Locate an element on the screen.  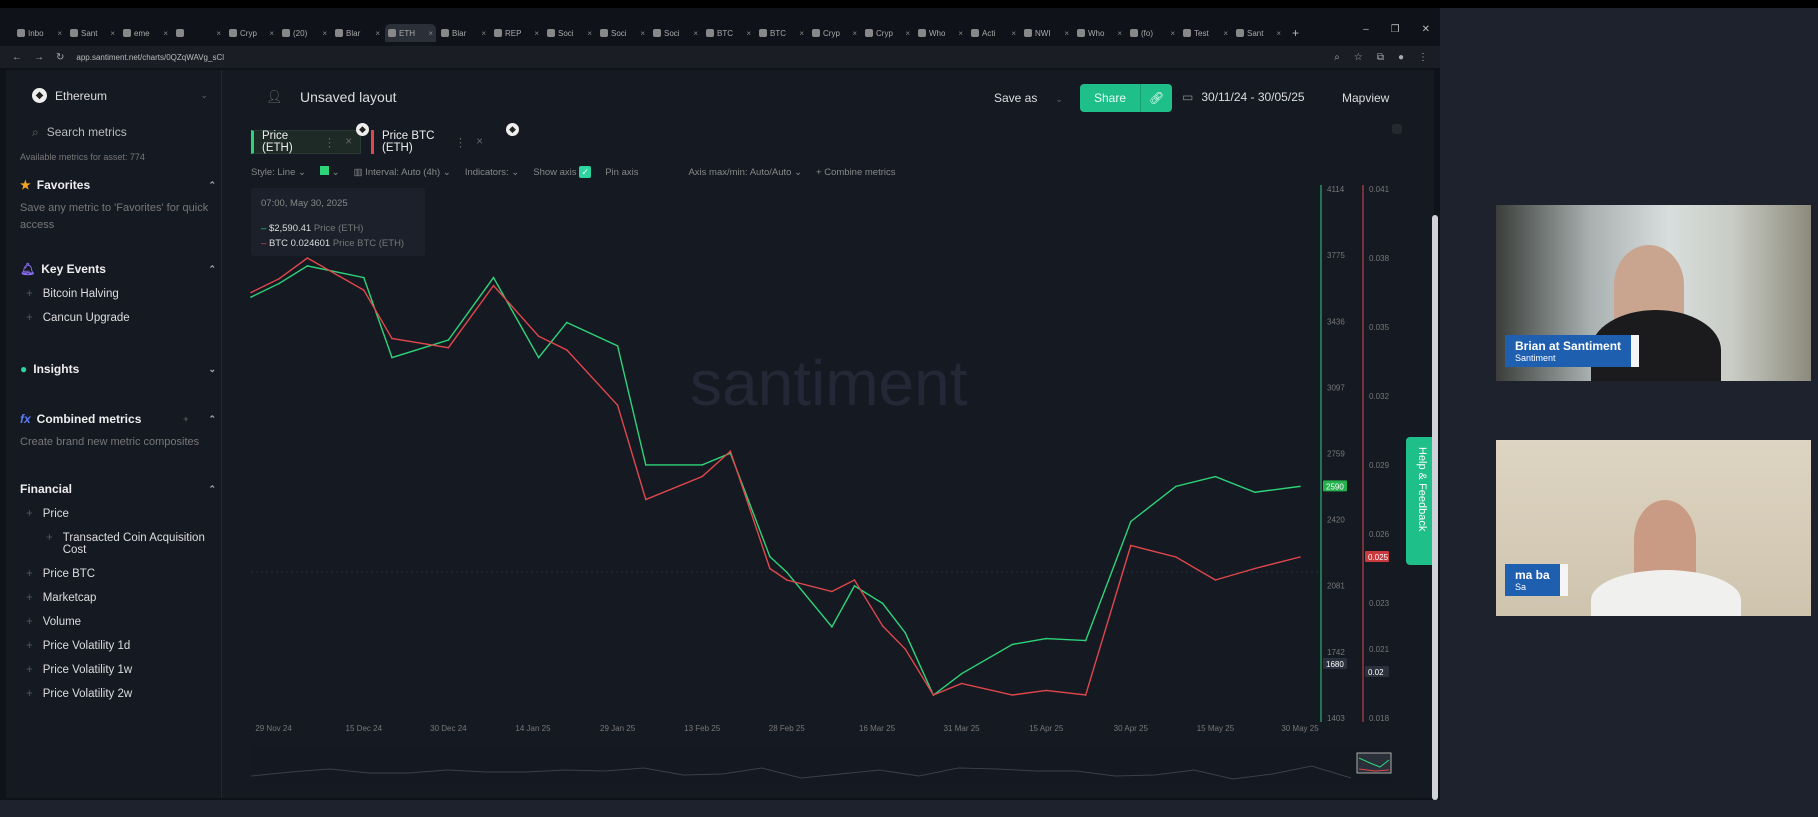
sidebar-item-metric: + Marketcap is located at coordinates (118, 598).